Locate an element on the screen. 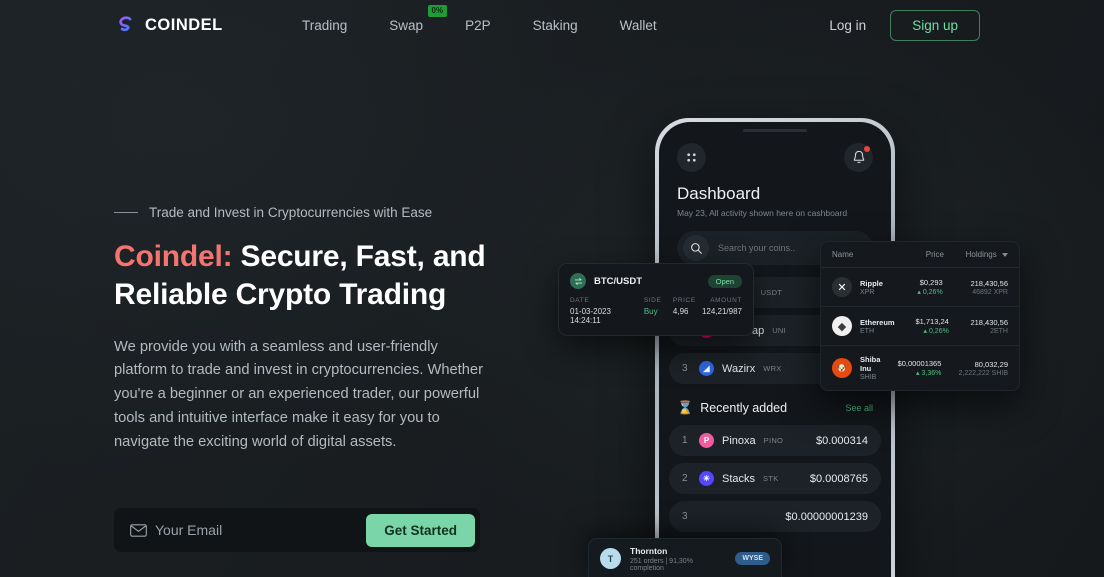  holdings-amount-cell: 218,430,56 46892 XPR is located at coordinates (979, 287).